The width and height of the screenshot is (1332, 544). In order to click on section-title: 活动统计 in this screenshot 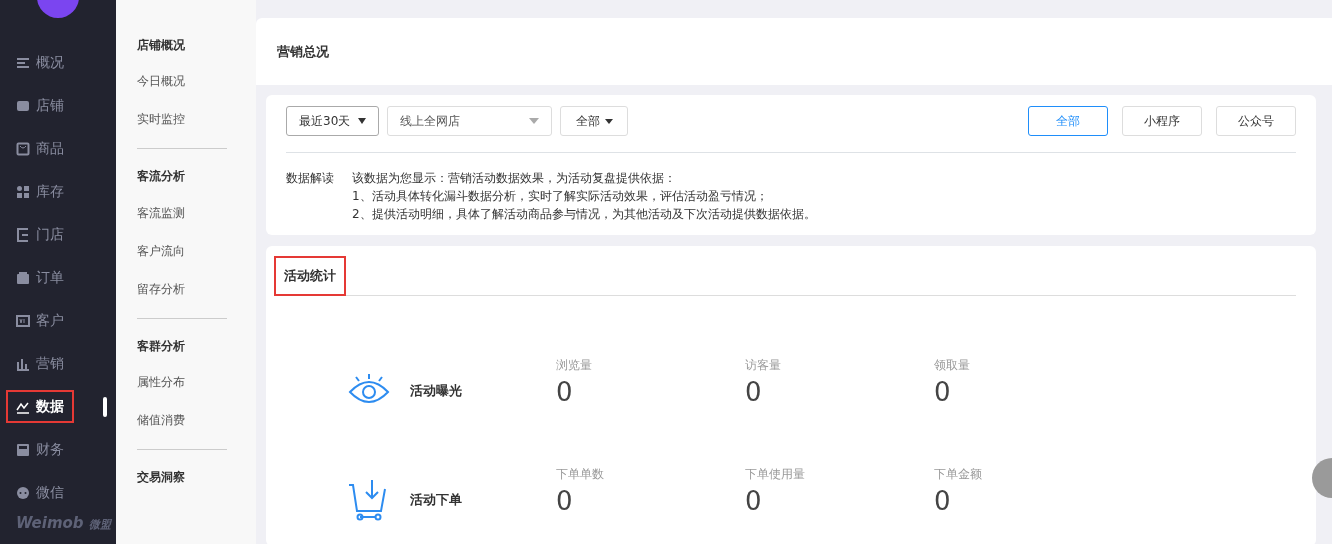, I will do `click(310, 276)`.